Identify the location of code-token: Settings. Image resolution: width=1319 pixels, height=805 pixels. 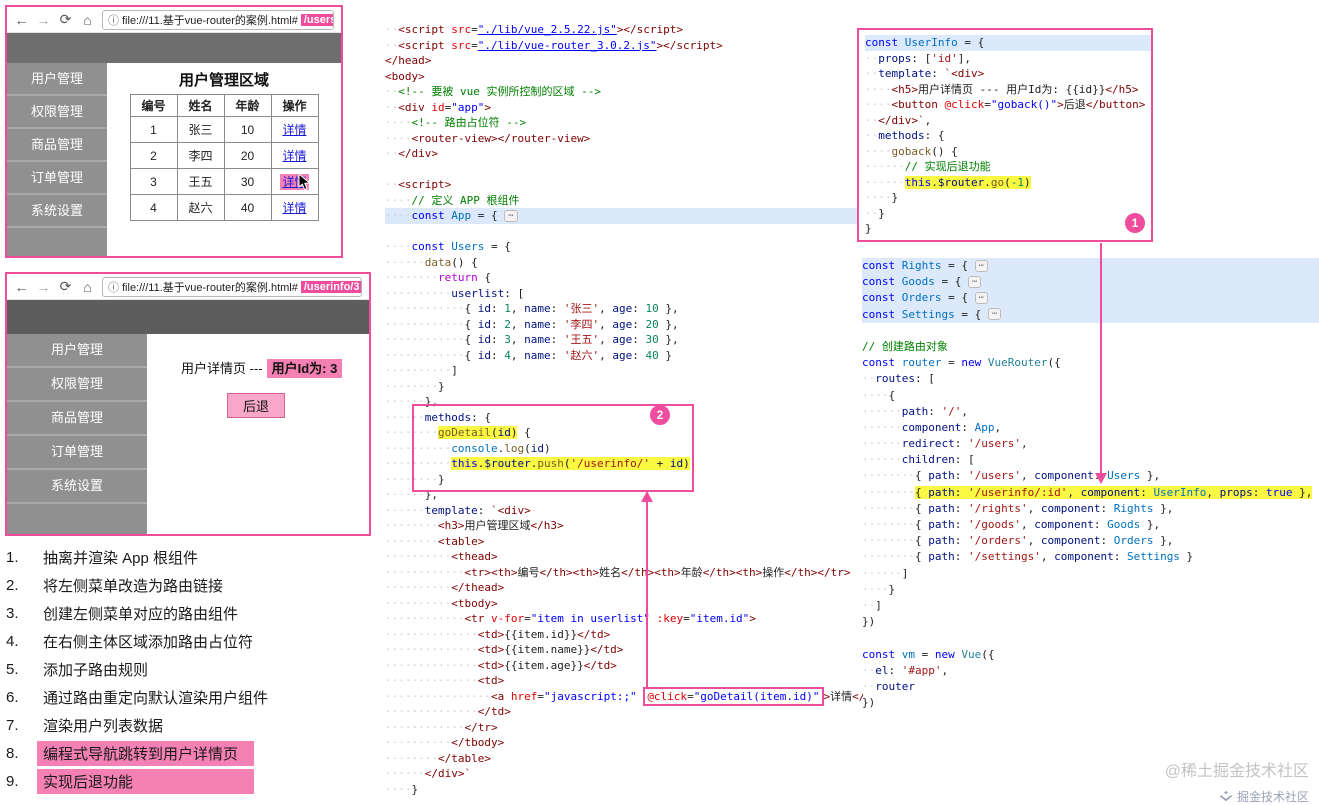
(1153, 557).